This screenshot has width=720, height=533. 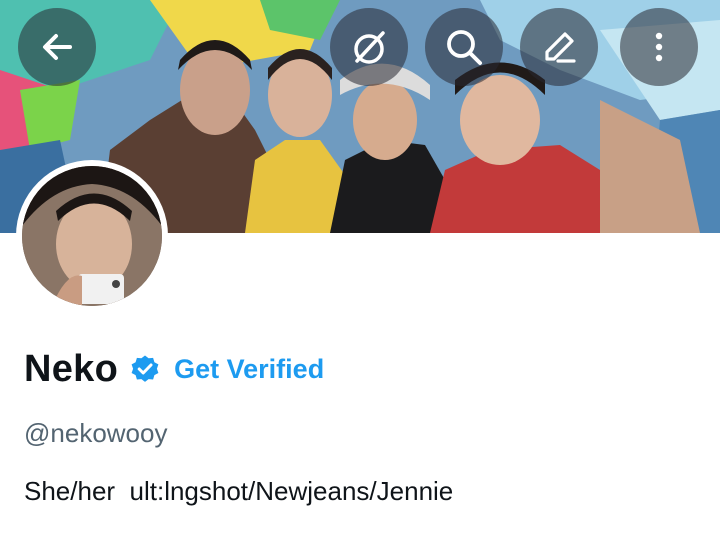 I want to click on more-options-button, so click(x=659, y=47).